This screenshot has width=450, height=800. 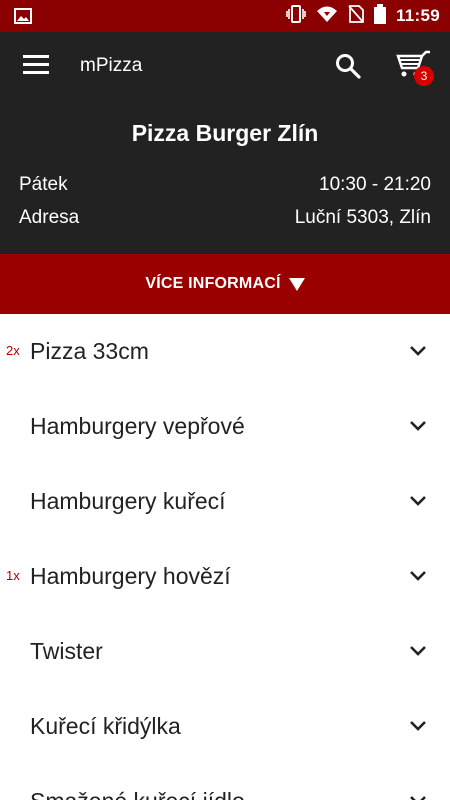 I want to click on address-label: Adresa, so click(x=49, y=217).